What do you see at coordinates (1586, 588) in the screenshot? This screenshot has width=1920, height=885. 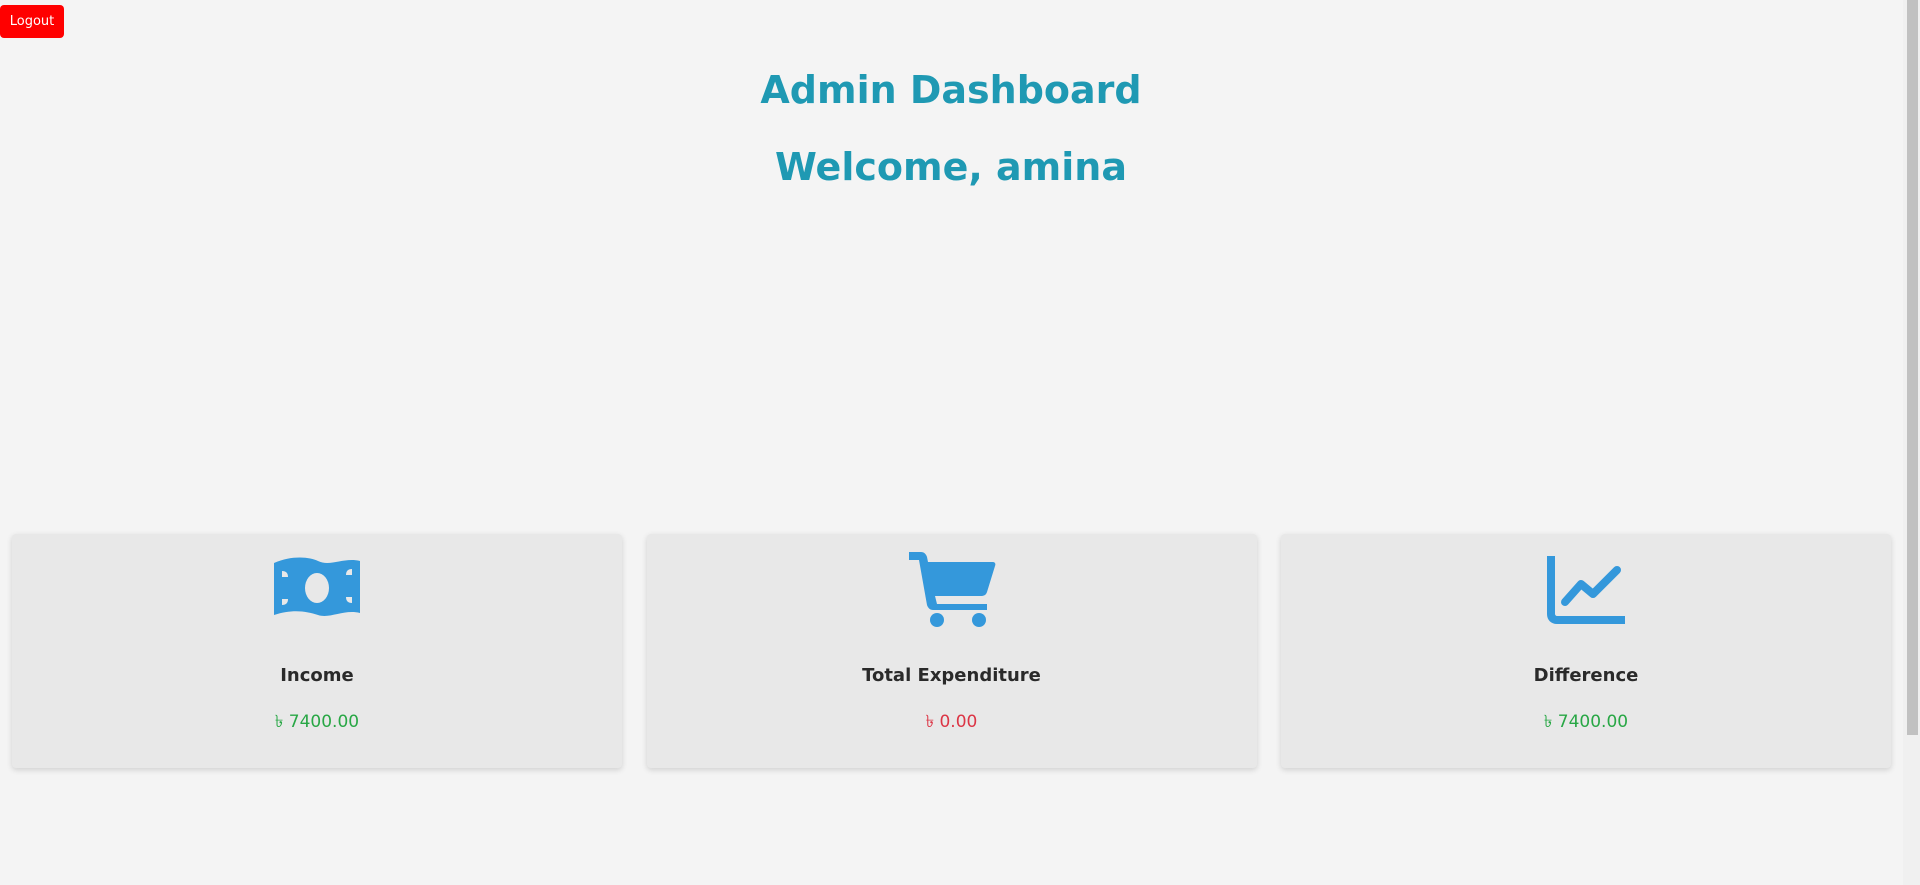 I see `chart-line-icon` at bounding box center [1586, 588].